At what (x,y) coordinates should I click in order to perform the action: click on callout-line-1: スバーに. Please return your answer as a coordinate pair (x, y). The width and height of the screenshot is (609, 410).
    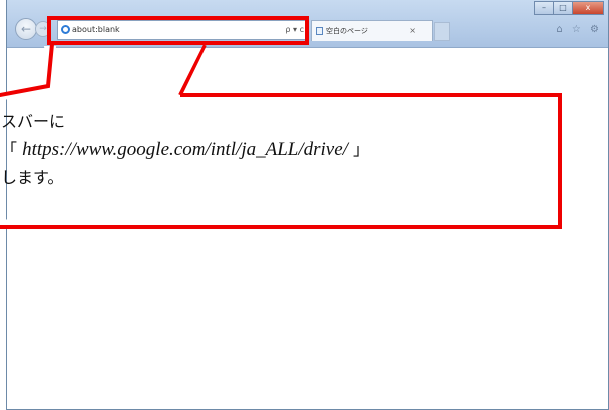
    Looking at the image, I should click on (33, 121).